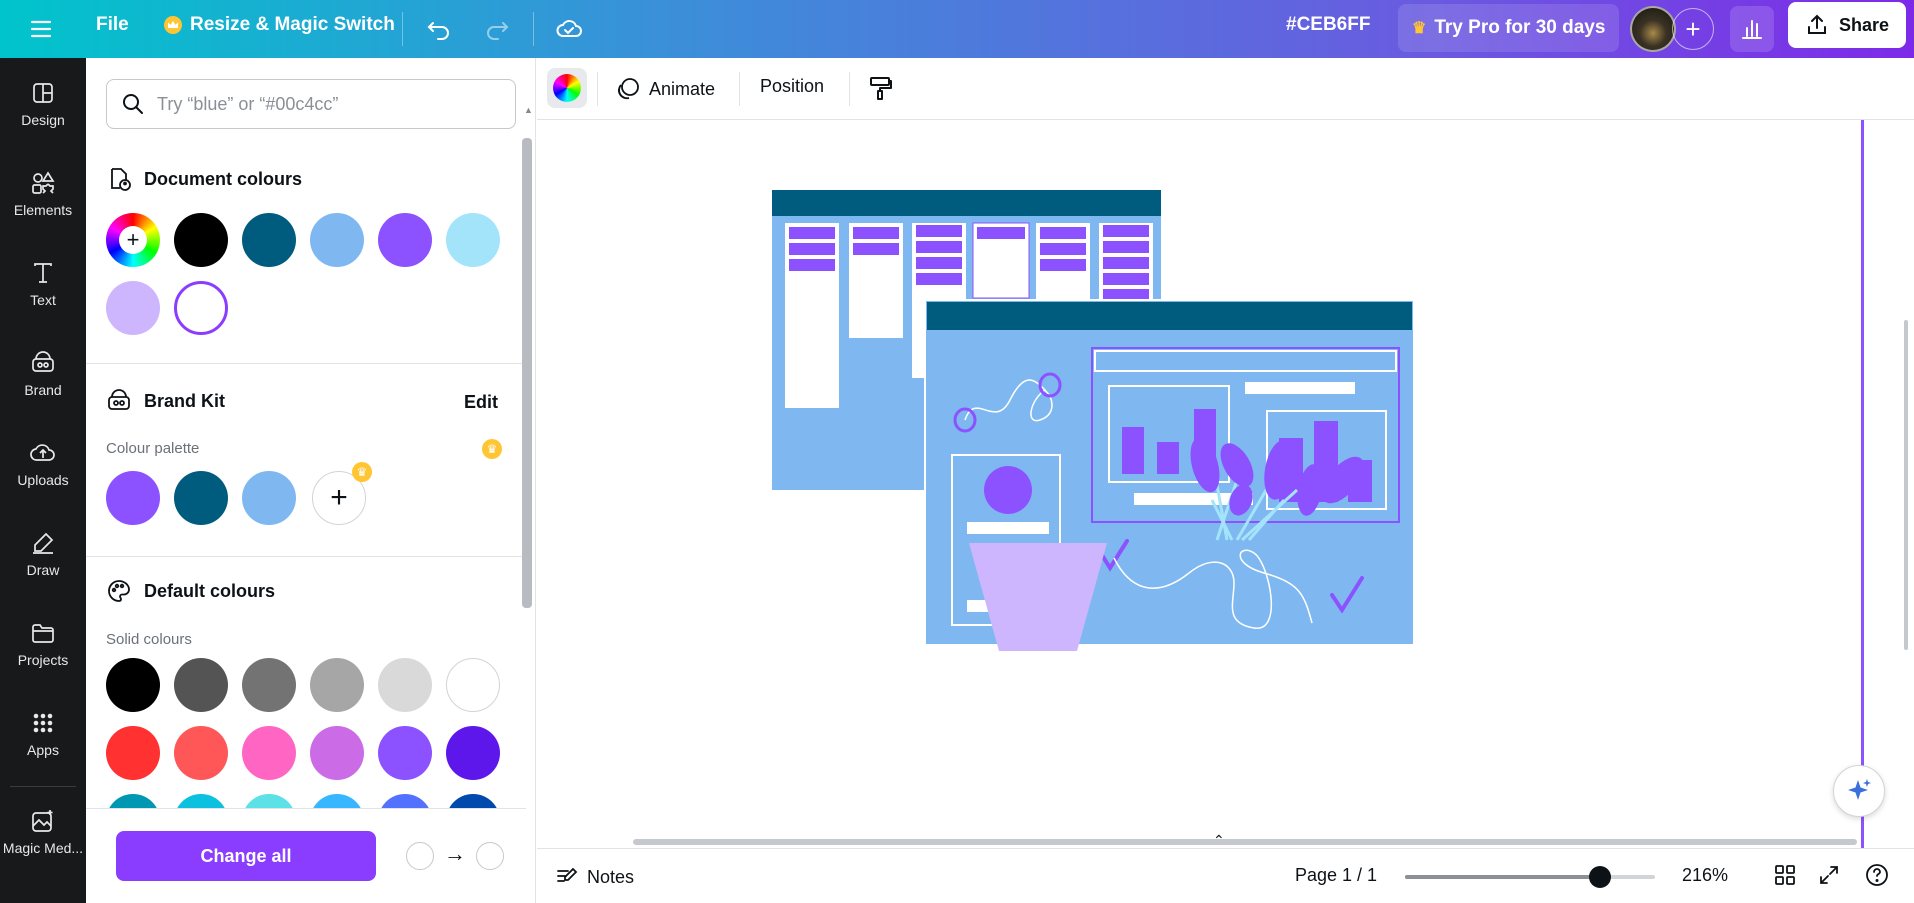 The width and height of the screenshot is (1914, 903). I want to click on sidebar-item-apps: Apps, so click(43, 734).